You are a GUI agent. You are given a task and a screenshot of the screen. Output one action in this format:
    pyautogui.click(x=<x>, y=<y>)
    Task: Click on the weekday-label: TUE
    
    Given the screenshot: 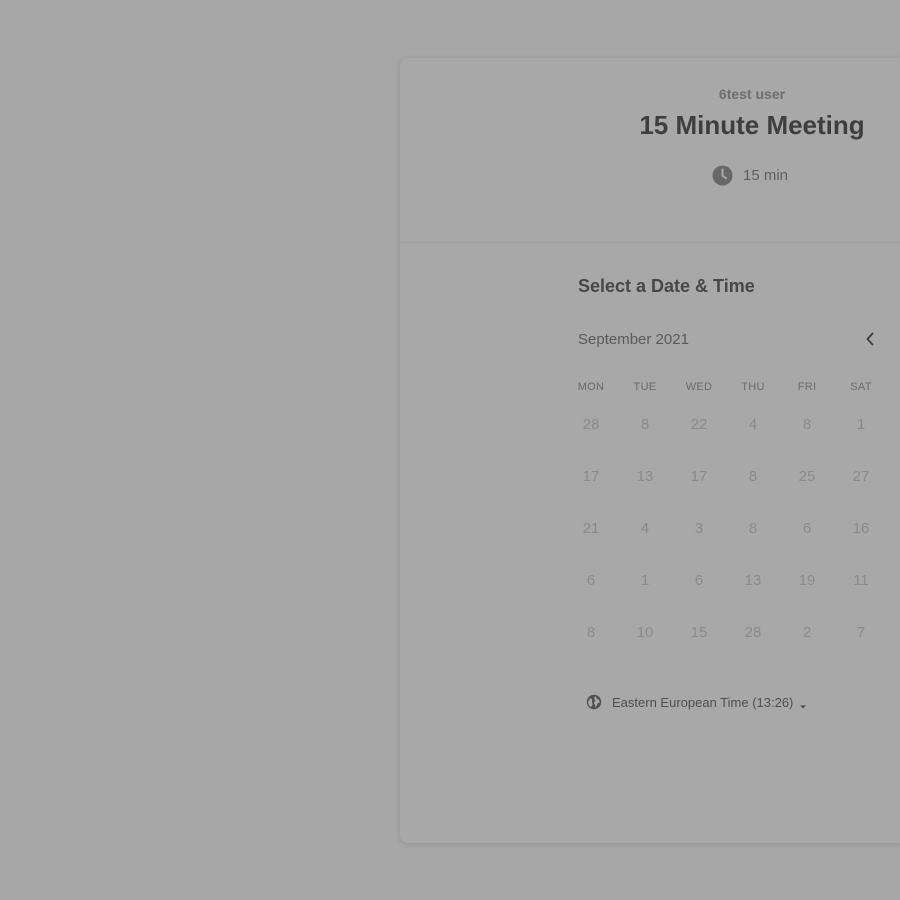 What is the action you would take?
    pyautogui.click(x=645, y=387)
    